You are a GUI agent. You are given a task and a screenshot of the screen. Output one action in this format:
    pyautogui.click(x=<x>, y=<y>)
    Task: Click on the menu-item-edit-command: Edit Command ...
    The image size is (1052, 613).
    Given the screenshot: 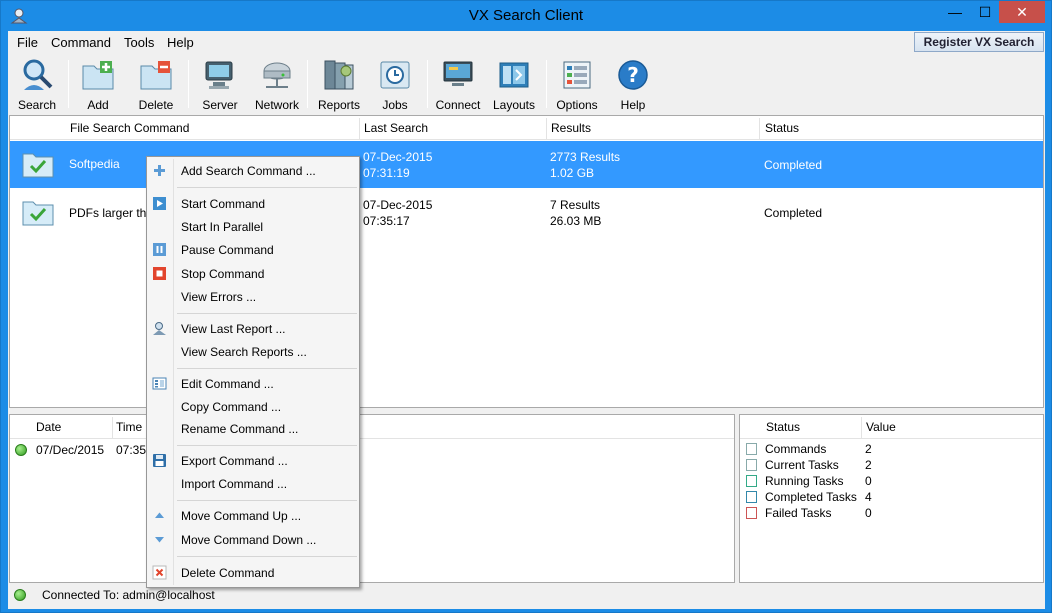 What is the action you would take?
    pyautogui.click(x=253, y=384)
    